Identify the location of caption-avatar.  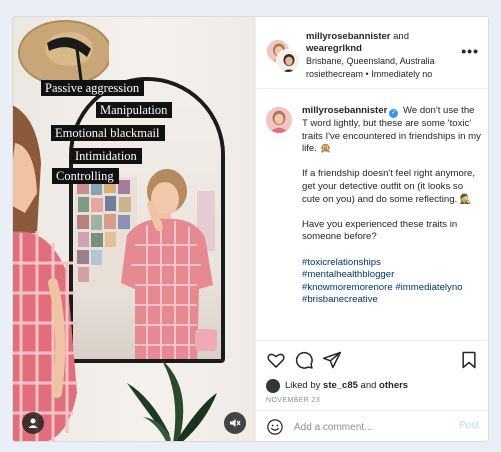
(279, 120).